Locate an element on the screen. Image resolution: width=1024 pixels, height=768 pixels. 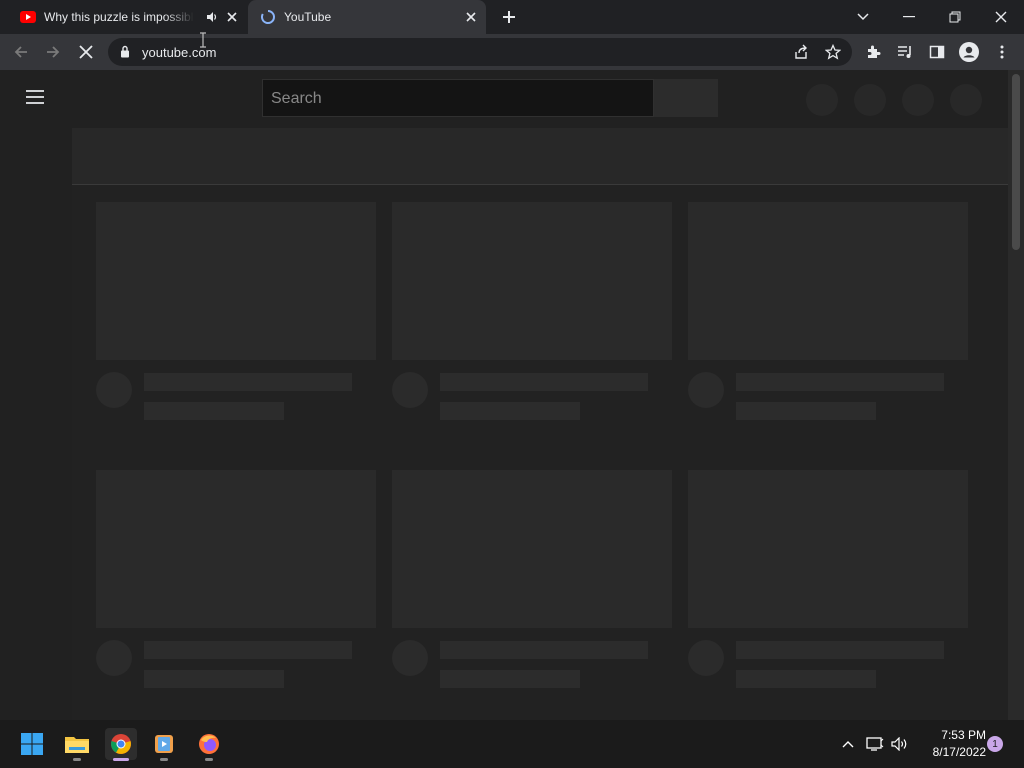
text-cursor-icon is located at coordinates (203, 42).